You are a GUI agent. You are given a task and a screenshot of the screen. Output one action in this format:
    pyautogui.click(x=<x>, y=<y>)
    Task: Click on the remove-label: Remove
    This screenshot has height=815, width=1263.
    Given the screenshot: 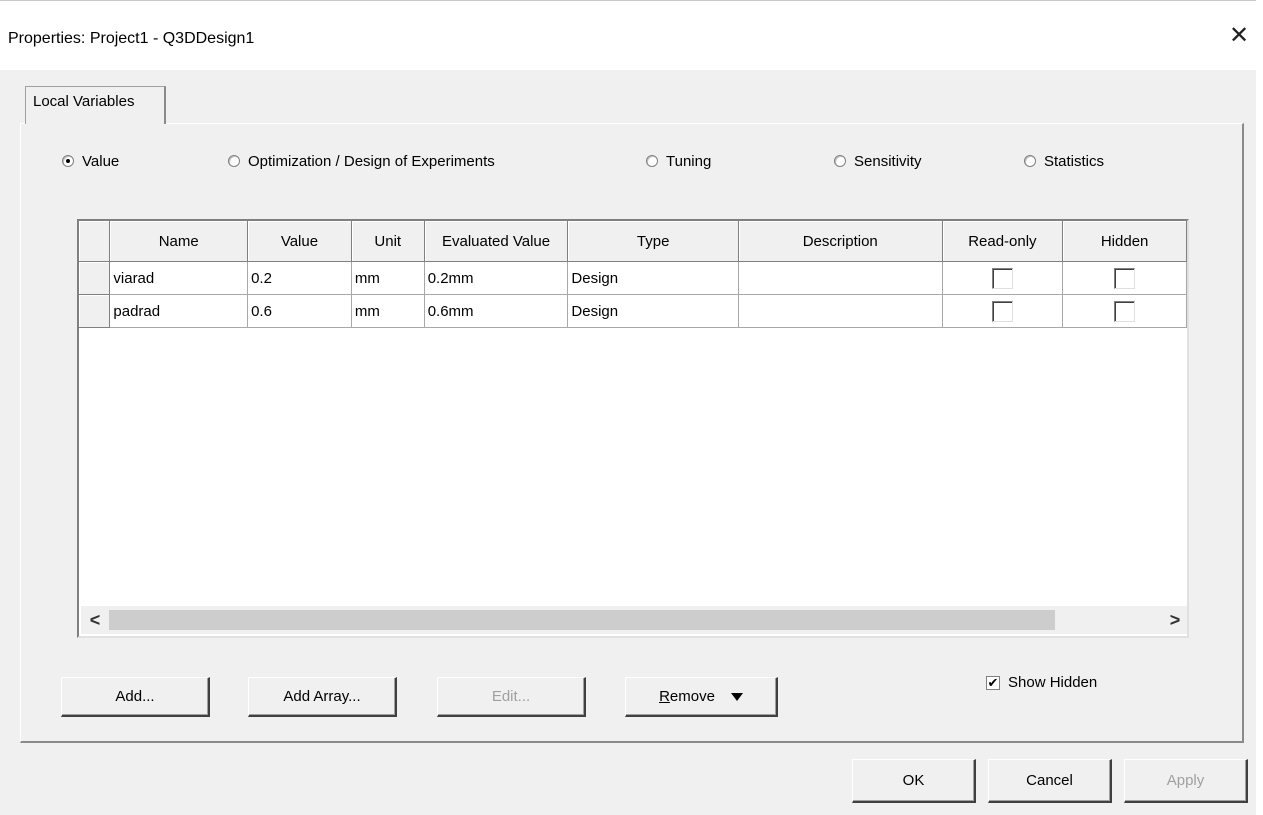 What is the action you would take?
    pyautogui.click(x=687, y=696)
    